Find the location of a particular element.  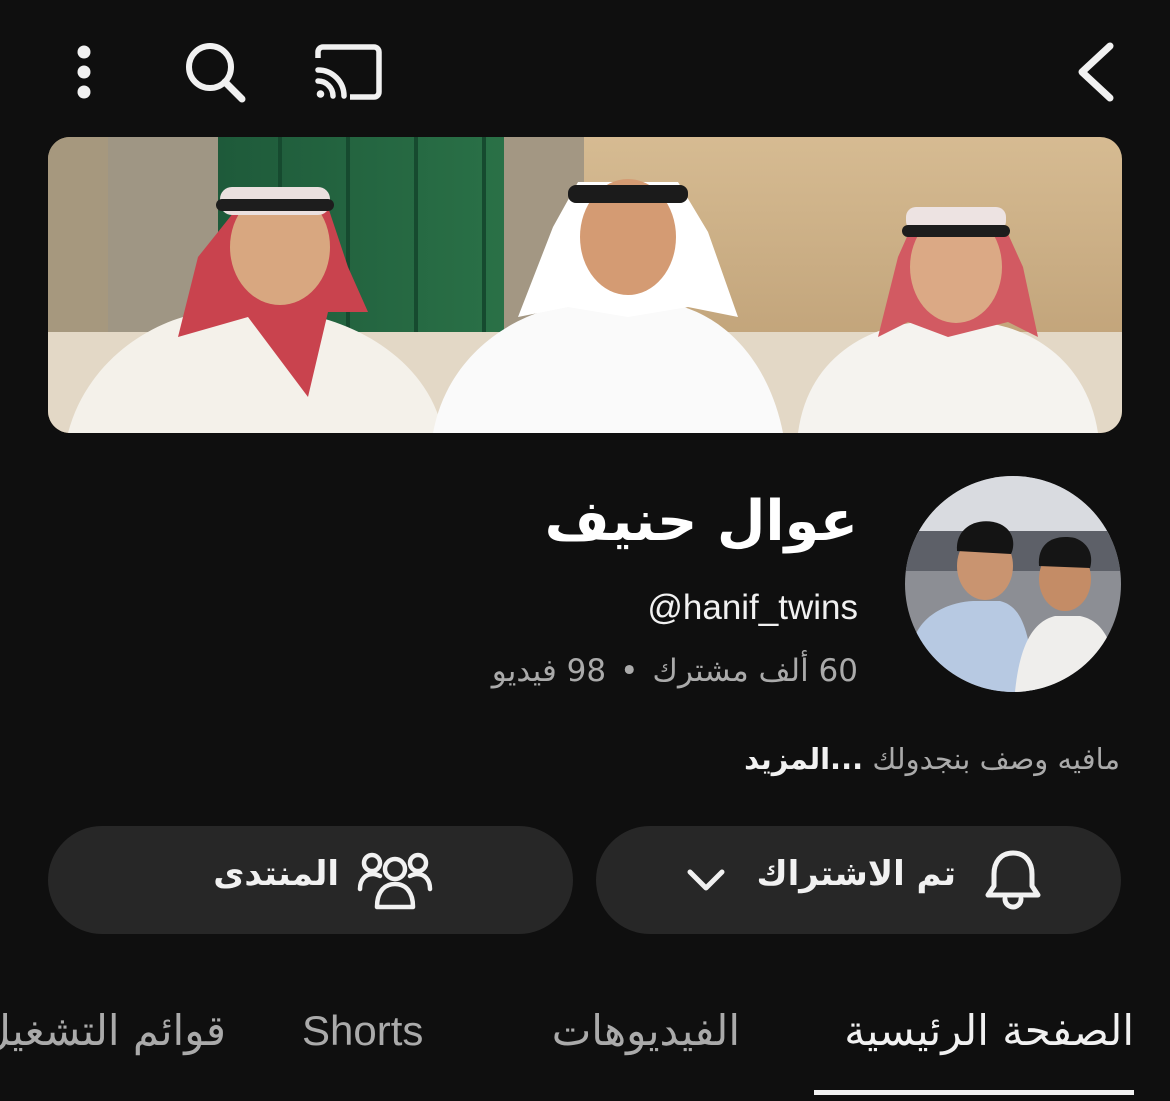

video-count: 98 فيديو is located at coordinates (549, 671).